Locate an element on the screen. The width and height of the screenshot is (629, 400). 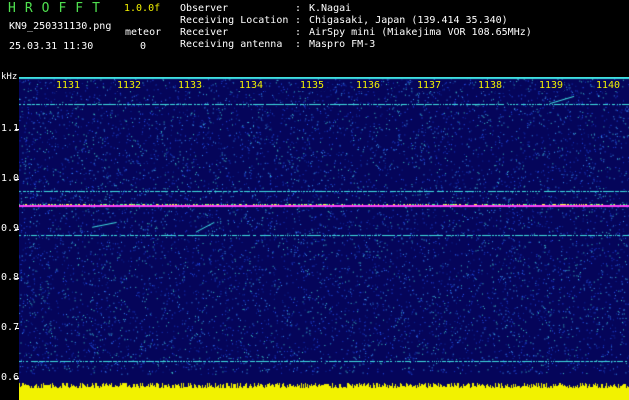
metadata-value: K.Nagai is located at coordinates (330, 8).